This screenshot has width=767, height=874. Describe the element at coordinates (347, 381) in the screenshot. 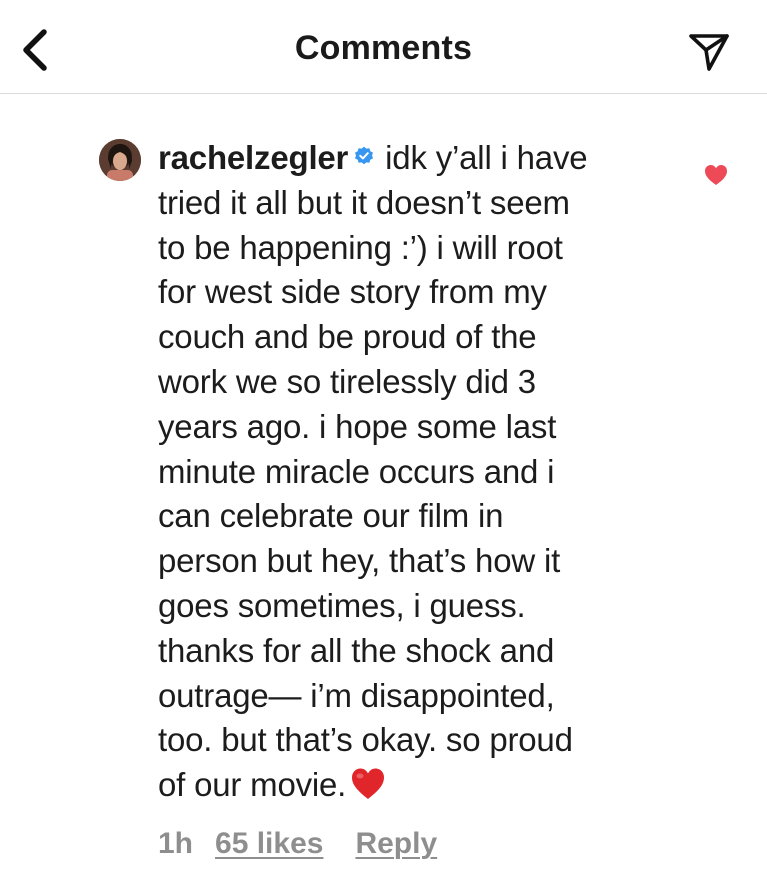

I see `comment-line: work we so tirelessly did 3` at that location.